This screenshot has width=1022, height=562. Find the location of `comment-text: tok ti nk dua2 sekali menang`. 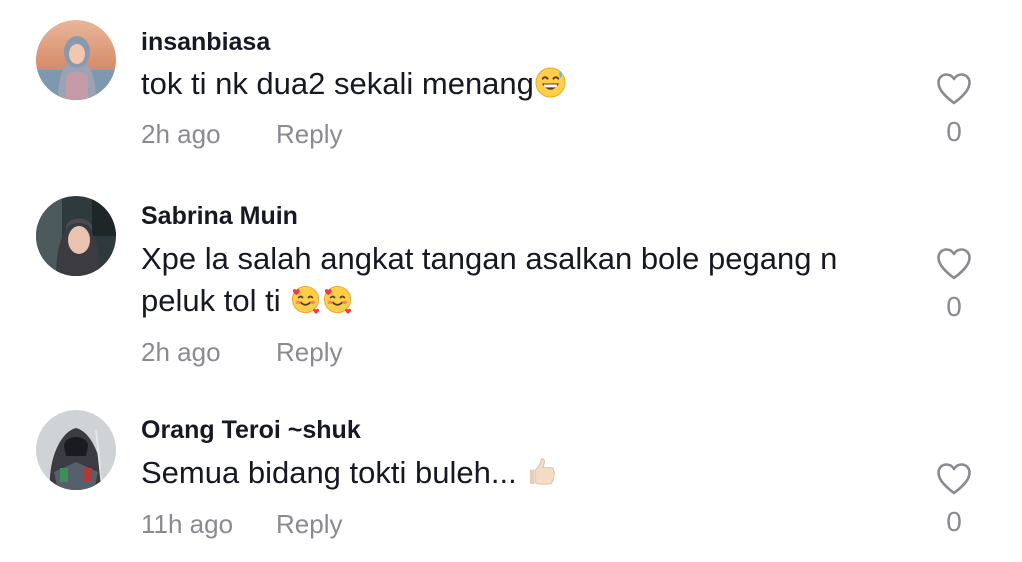

comment-text: tok ti nk dua2 sekali menang is located at coordinates (521, 84).